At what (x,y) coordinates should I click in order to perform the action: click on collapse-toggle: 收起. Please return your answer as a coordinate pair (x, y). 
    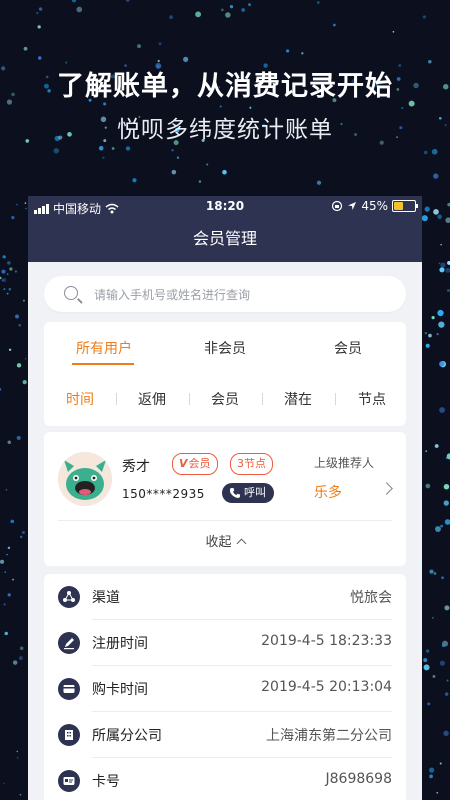
    Looking at the image, I should click on (225, 540).